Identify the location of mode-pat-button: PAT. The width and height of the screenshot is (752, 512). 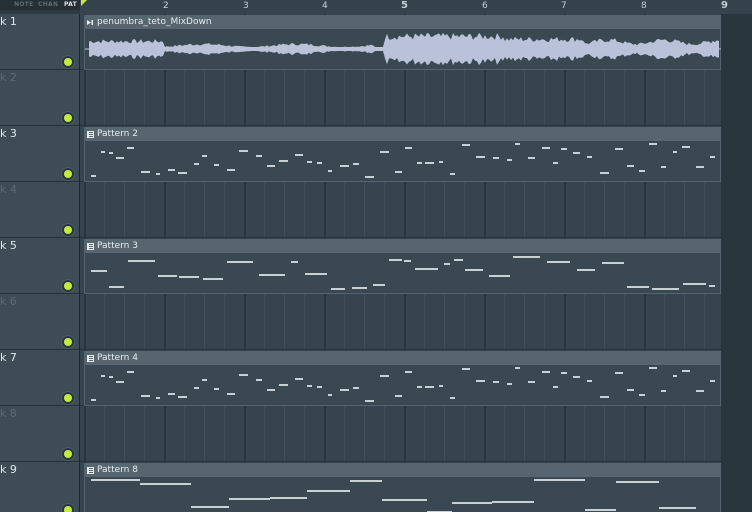
(70, 4).